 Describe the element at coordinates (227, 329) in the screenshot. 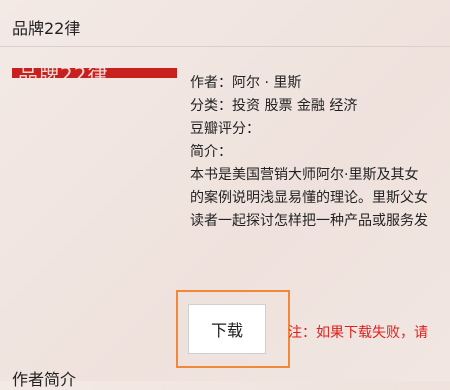

I see `download-button: 下载` at that location.